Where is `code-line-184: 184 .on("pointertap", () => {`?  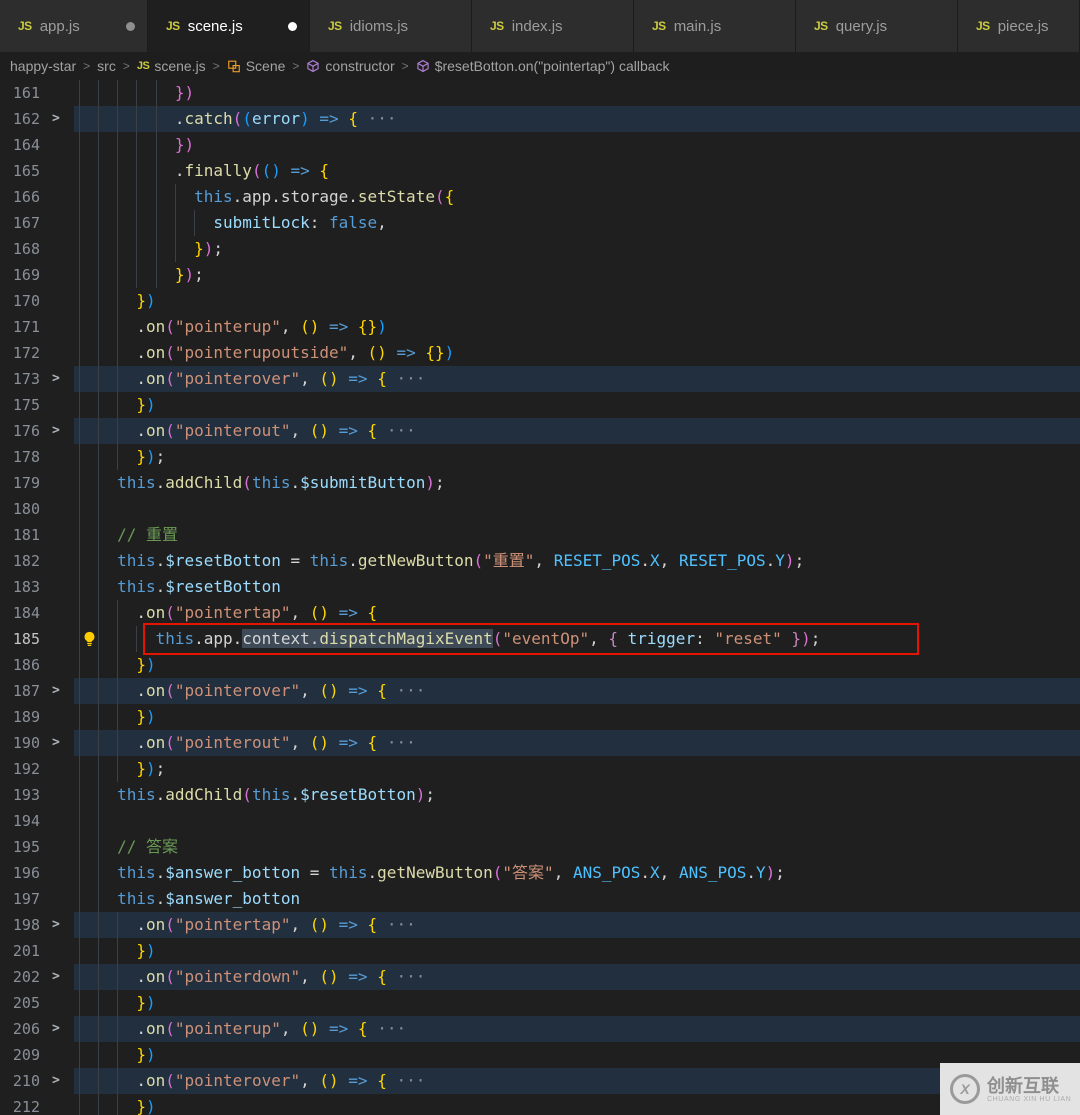
code-line-184: 184 .on("pointertap", () => { is located at coordinates (540, 613).